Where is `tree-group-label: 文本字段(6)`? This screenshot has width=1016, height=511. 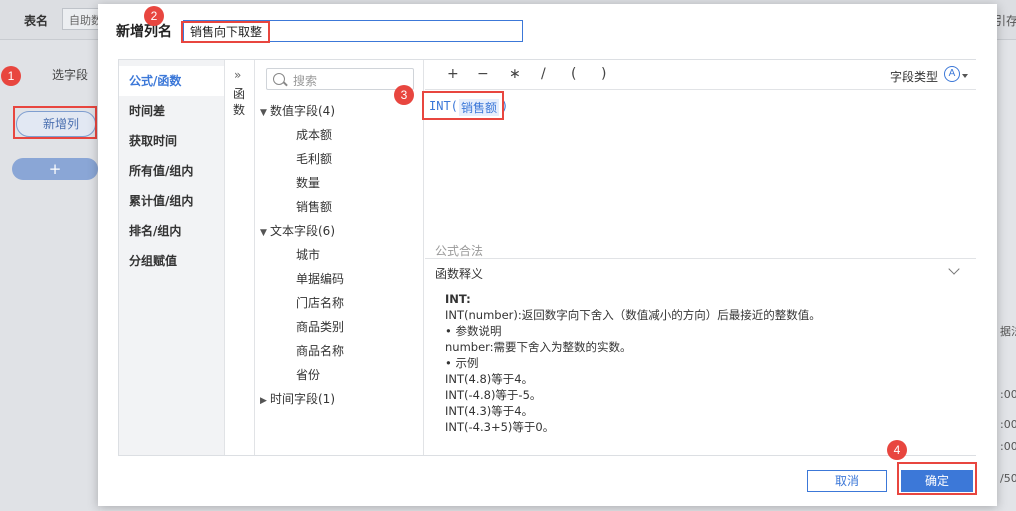
tree-group-label: 文本字段(6) is located at coordinates (302, 231).